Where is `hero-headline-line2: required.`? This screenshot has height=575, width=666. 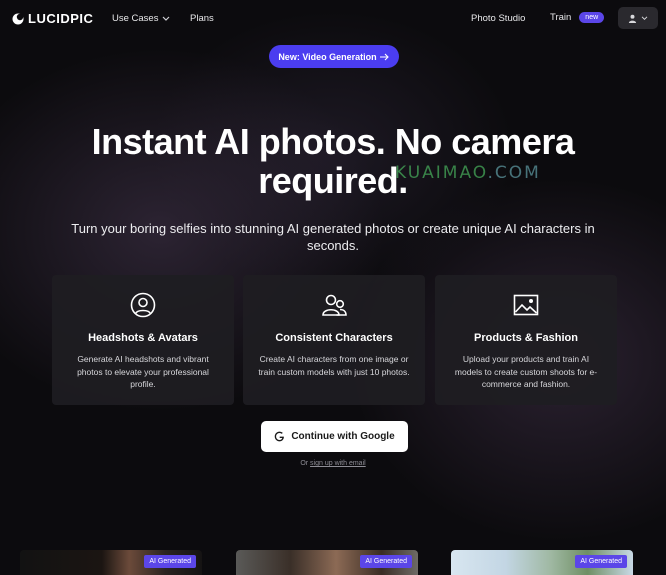 hero-headline-line2: required. is located at coordinates (333, 180).